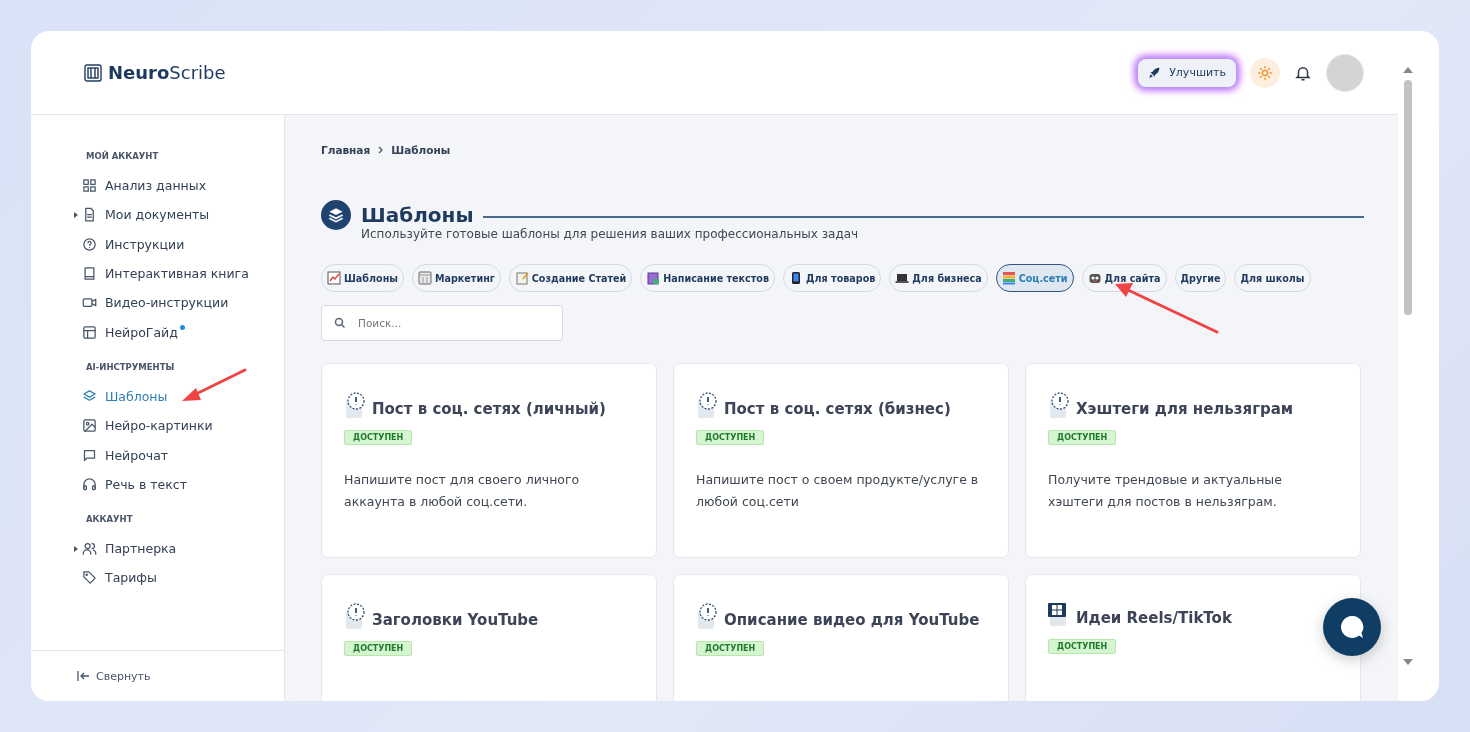 Image resolution: width=1470 pixels, height=732 pixels. Describe the element at coordinates (1008, 278) in the screenshot. I see `books-icon` at that location.